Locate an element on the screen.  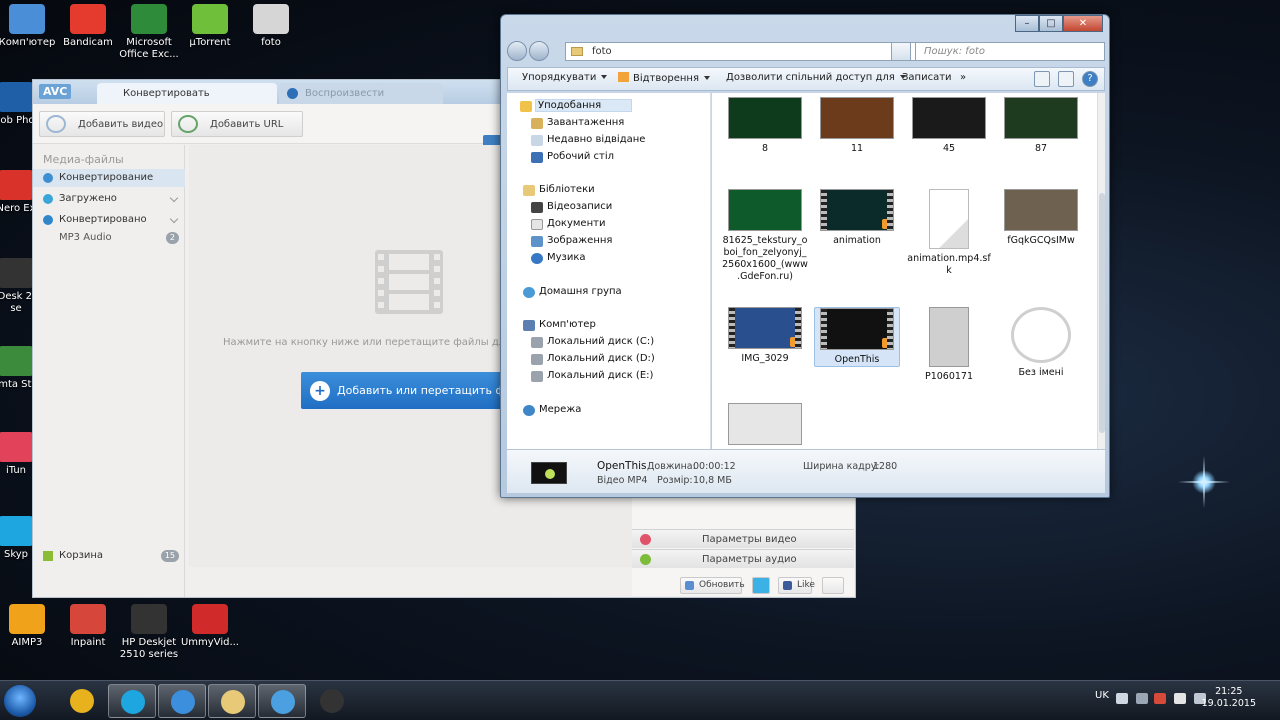
file-item: 45 is located at coordinates (949, 126).